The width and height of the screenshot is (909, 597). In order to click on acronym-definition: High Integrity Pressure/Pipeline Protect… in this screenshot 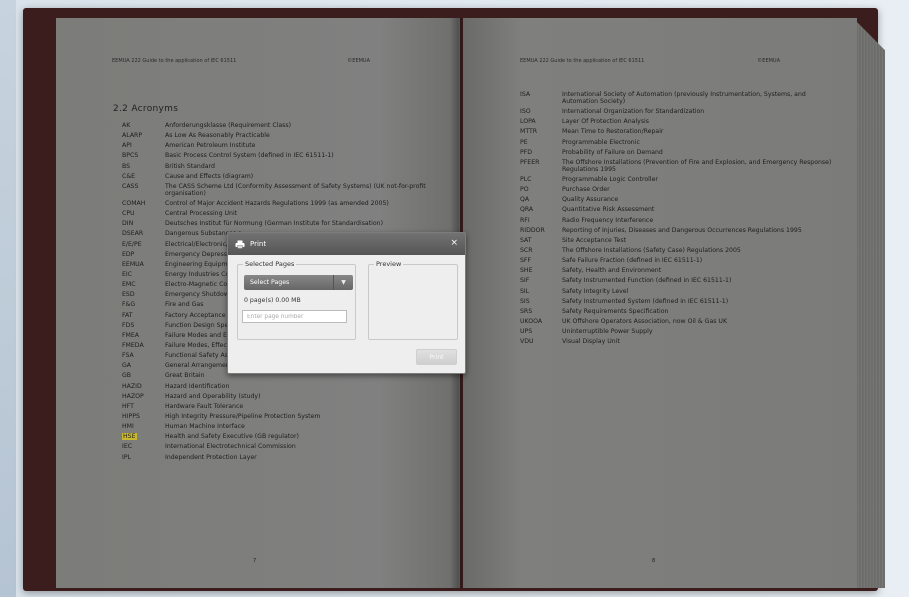, I will do `click(243, 416)`.